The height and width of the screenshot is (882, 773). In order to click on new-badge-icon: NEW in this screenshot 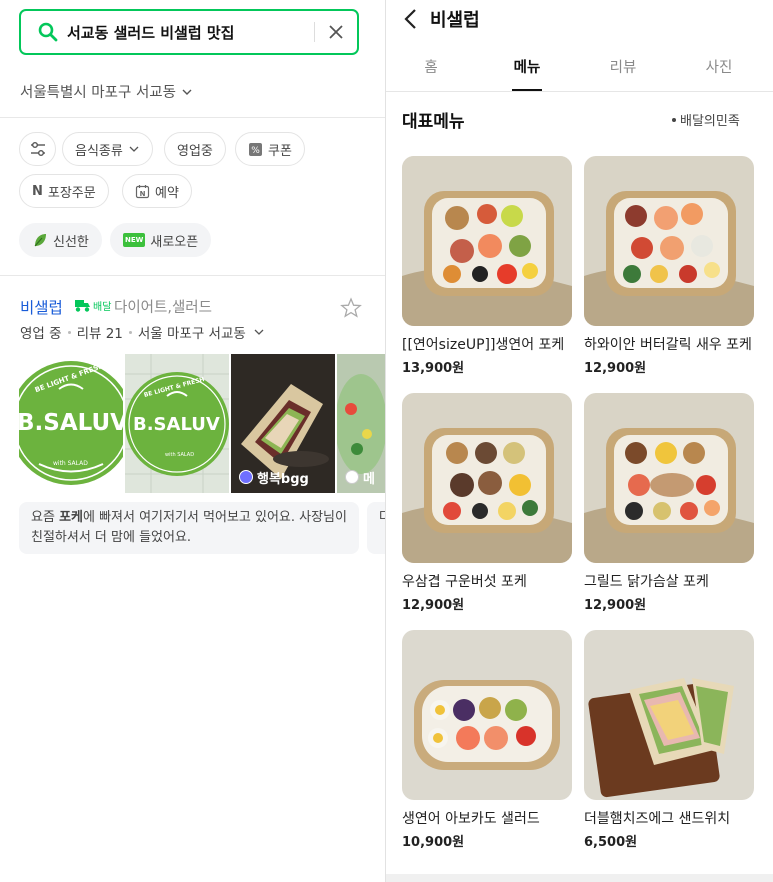, I will do `click(134, 240)`.